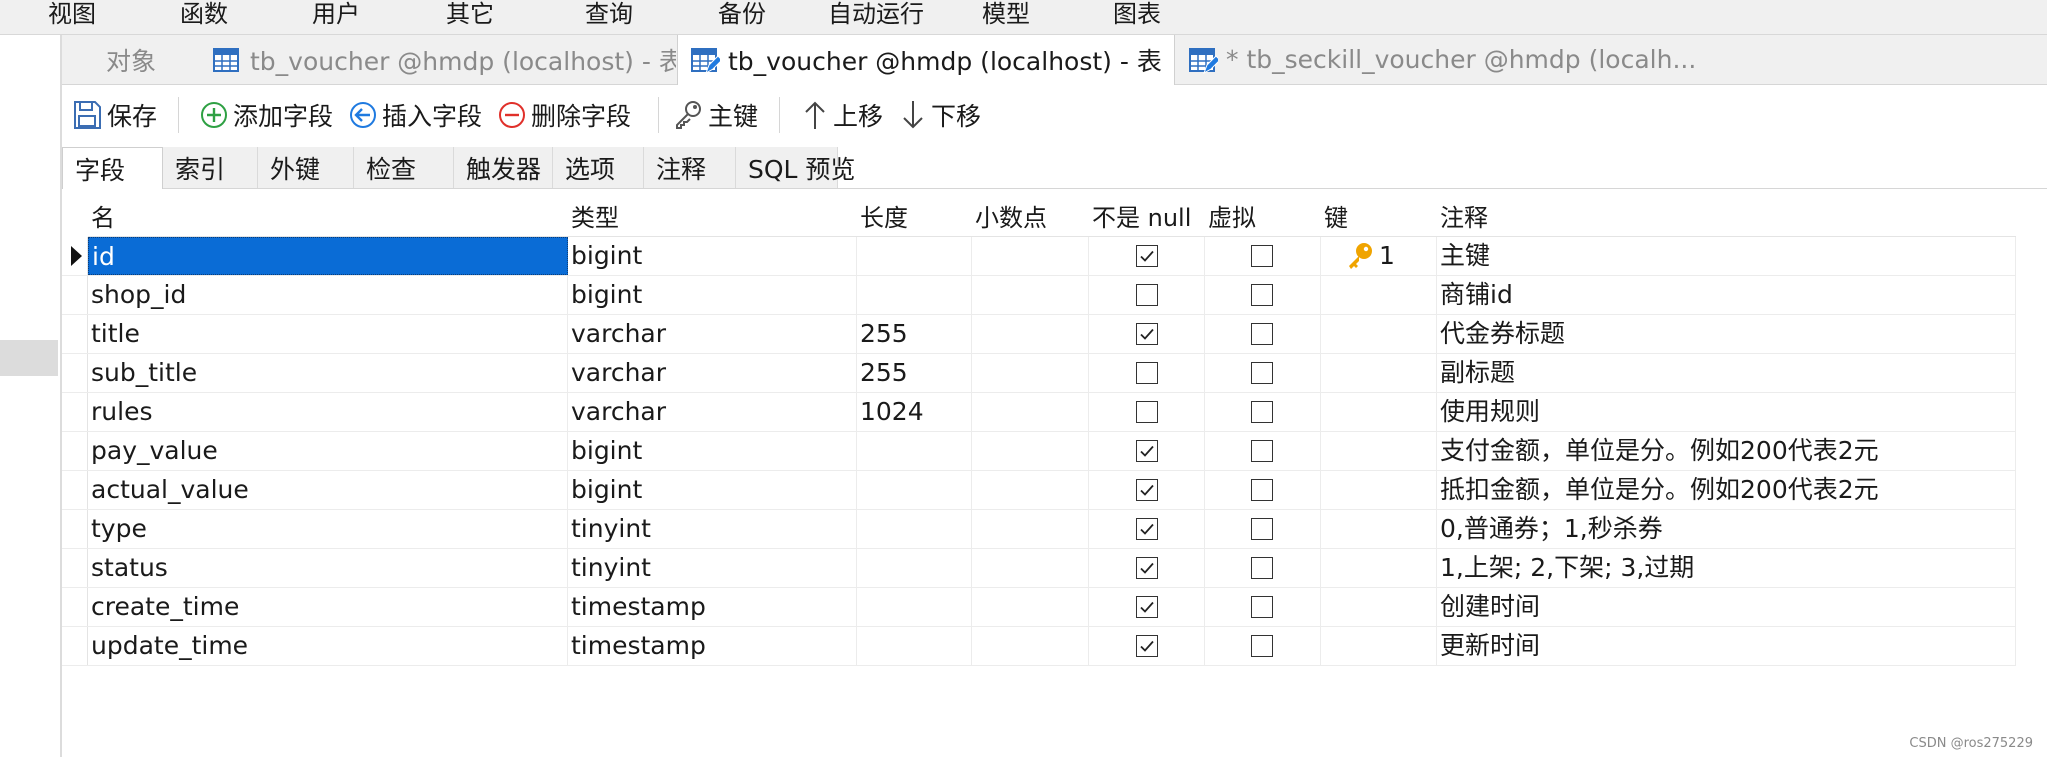 The image size is (2047, 757). Describe the element at coordinates (503, 167) in the screenshot. I see `sub-tab-4: 触发器` at that location.